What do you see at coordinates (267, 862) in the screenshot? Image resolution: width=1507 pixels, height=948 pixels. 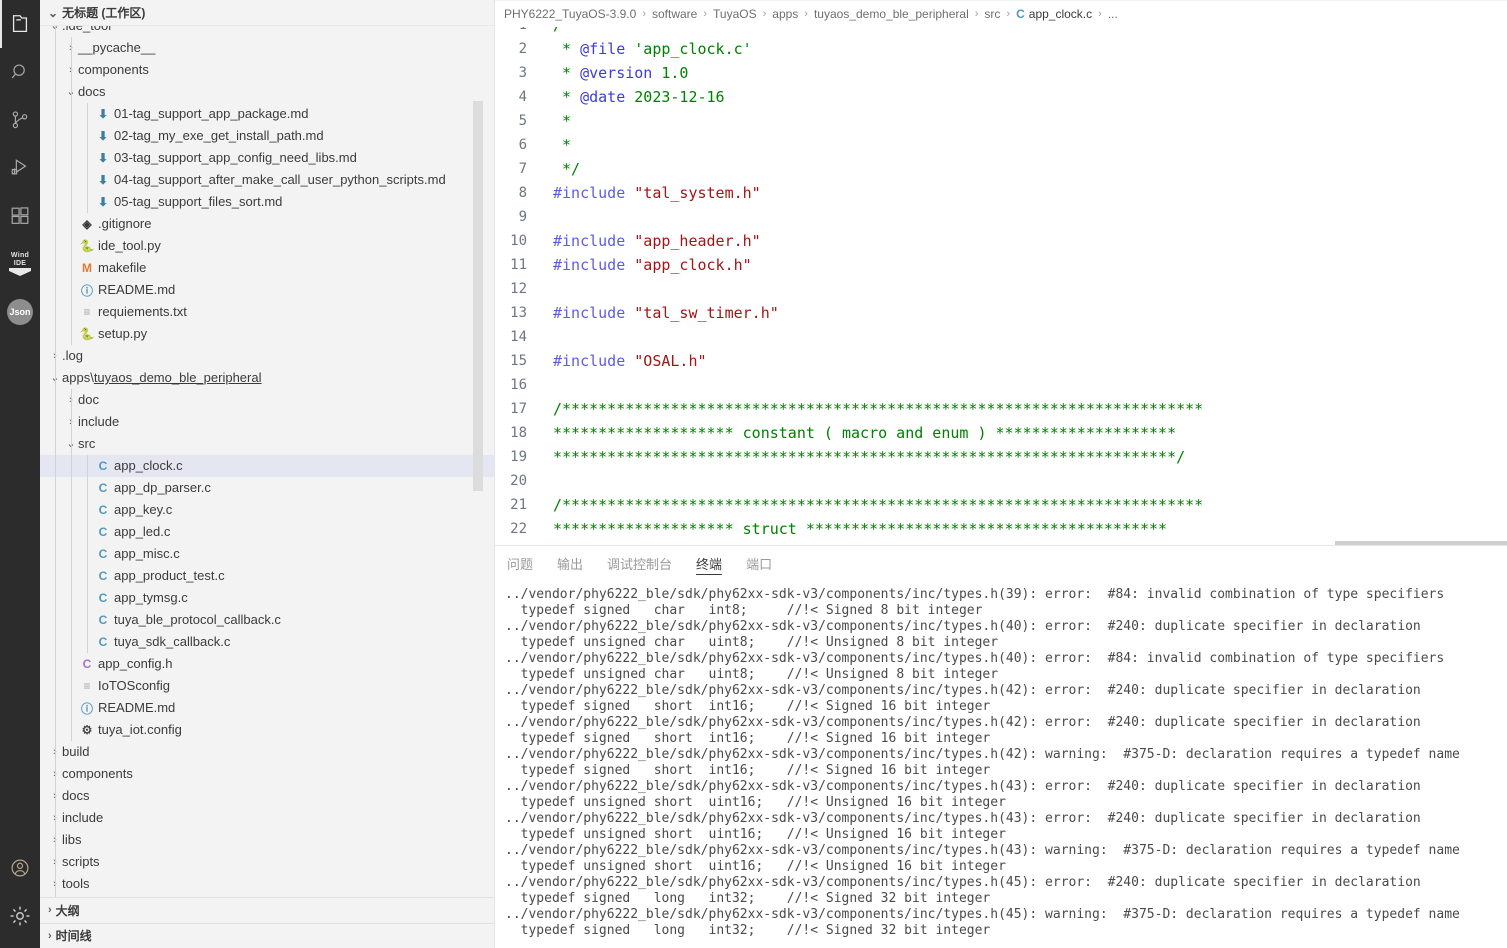 I see `tree-row: ›scripts` at bounding box center [267, 862].